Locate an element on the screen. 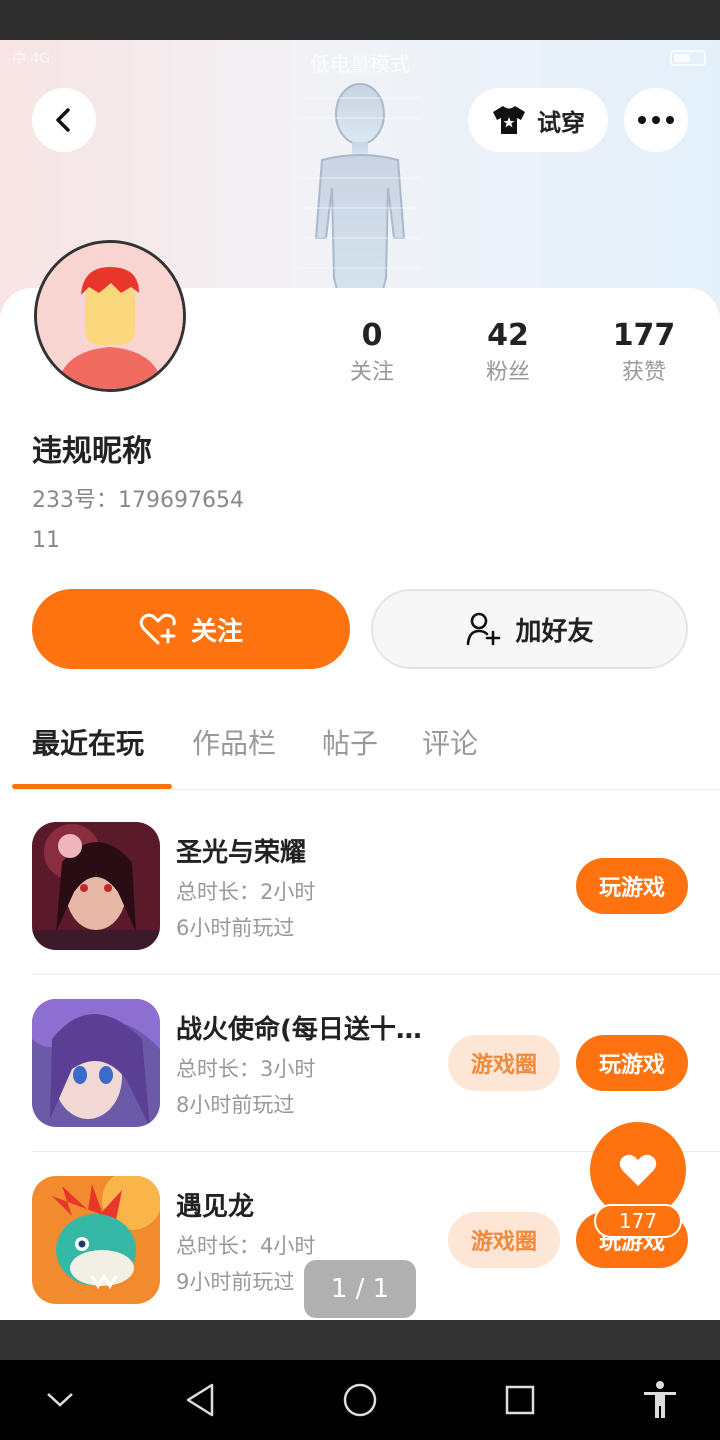 The width and height of the screenshot is (720, 1440). back-icon is located at coordinates (63, 120).